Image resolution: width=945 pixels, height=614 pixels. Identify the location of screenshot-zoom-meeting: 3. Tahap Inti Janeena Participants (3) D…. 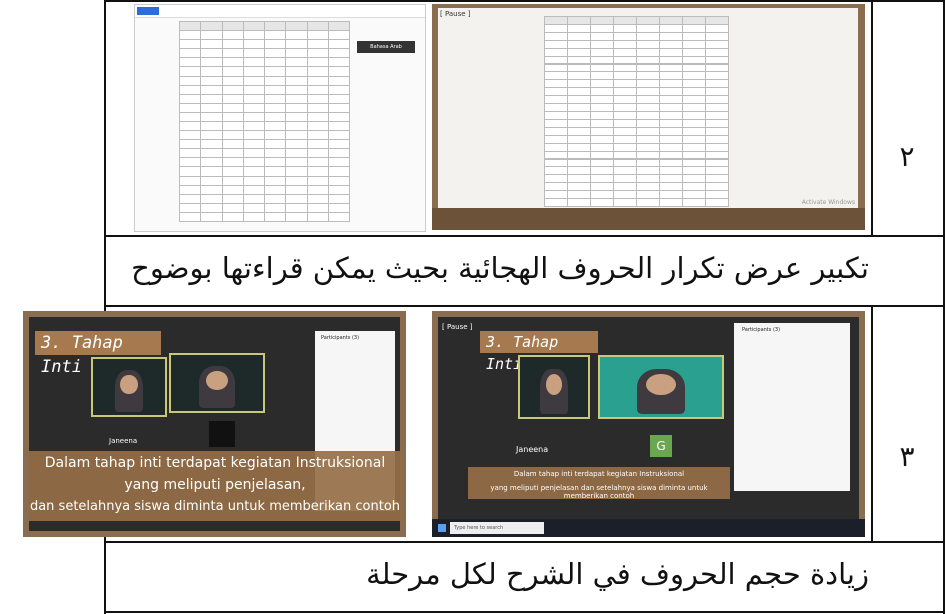
(214, 424).